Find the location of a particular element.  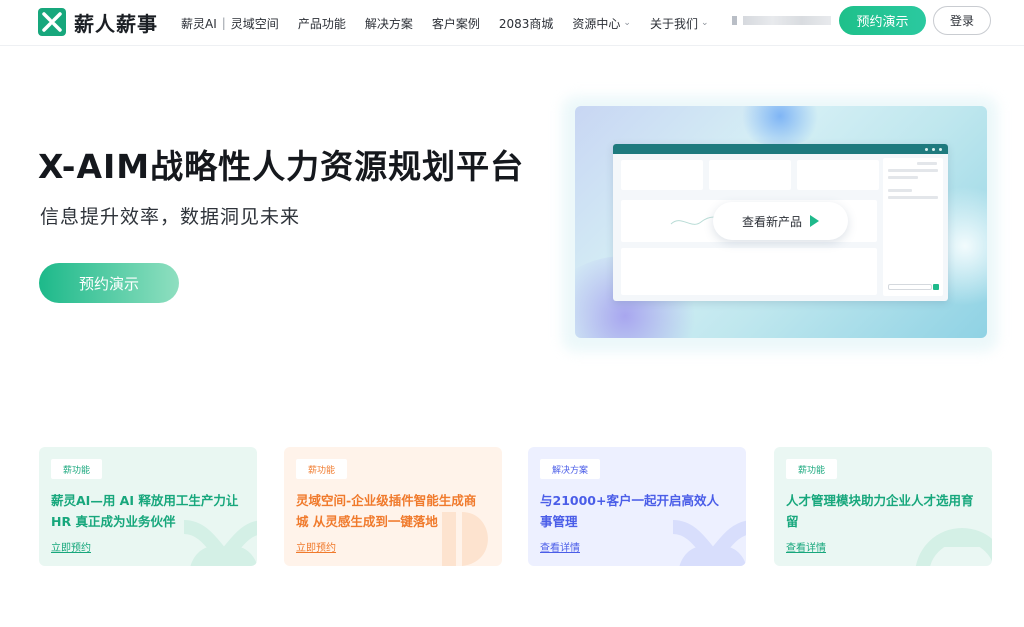

logo-icon is located at coordinates (52, 22).